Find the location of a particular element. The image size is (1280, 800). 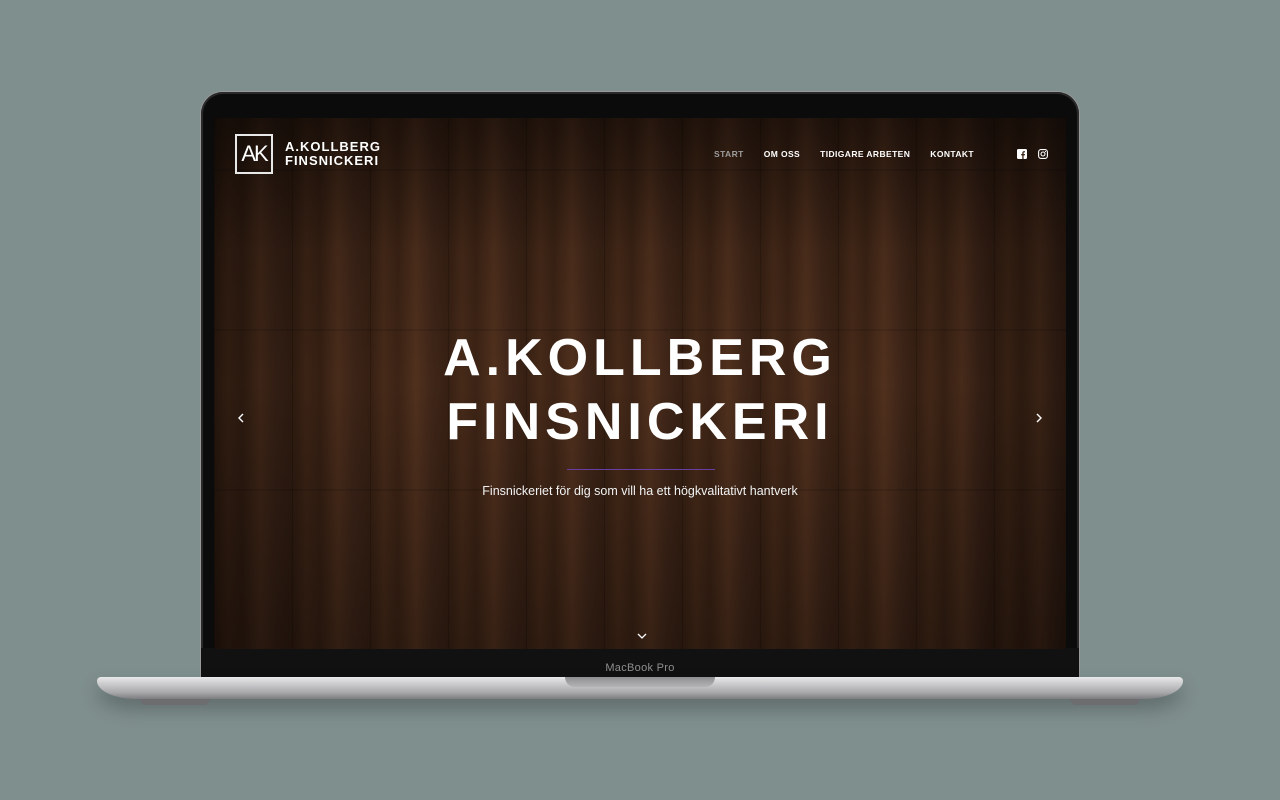

hero-title: A.KOLLBERG FINSNICKERI is located at coordinates (640, 390).